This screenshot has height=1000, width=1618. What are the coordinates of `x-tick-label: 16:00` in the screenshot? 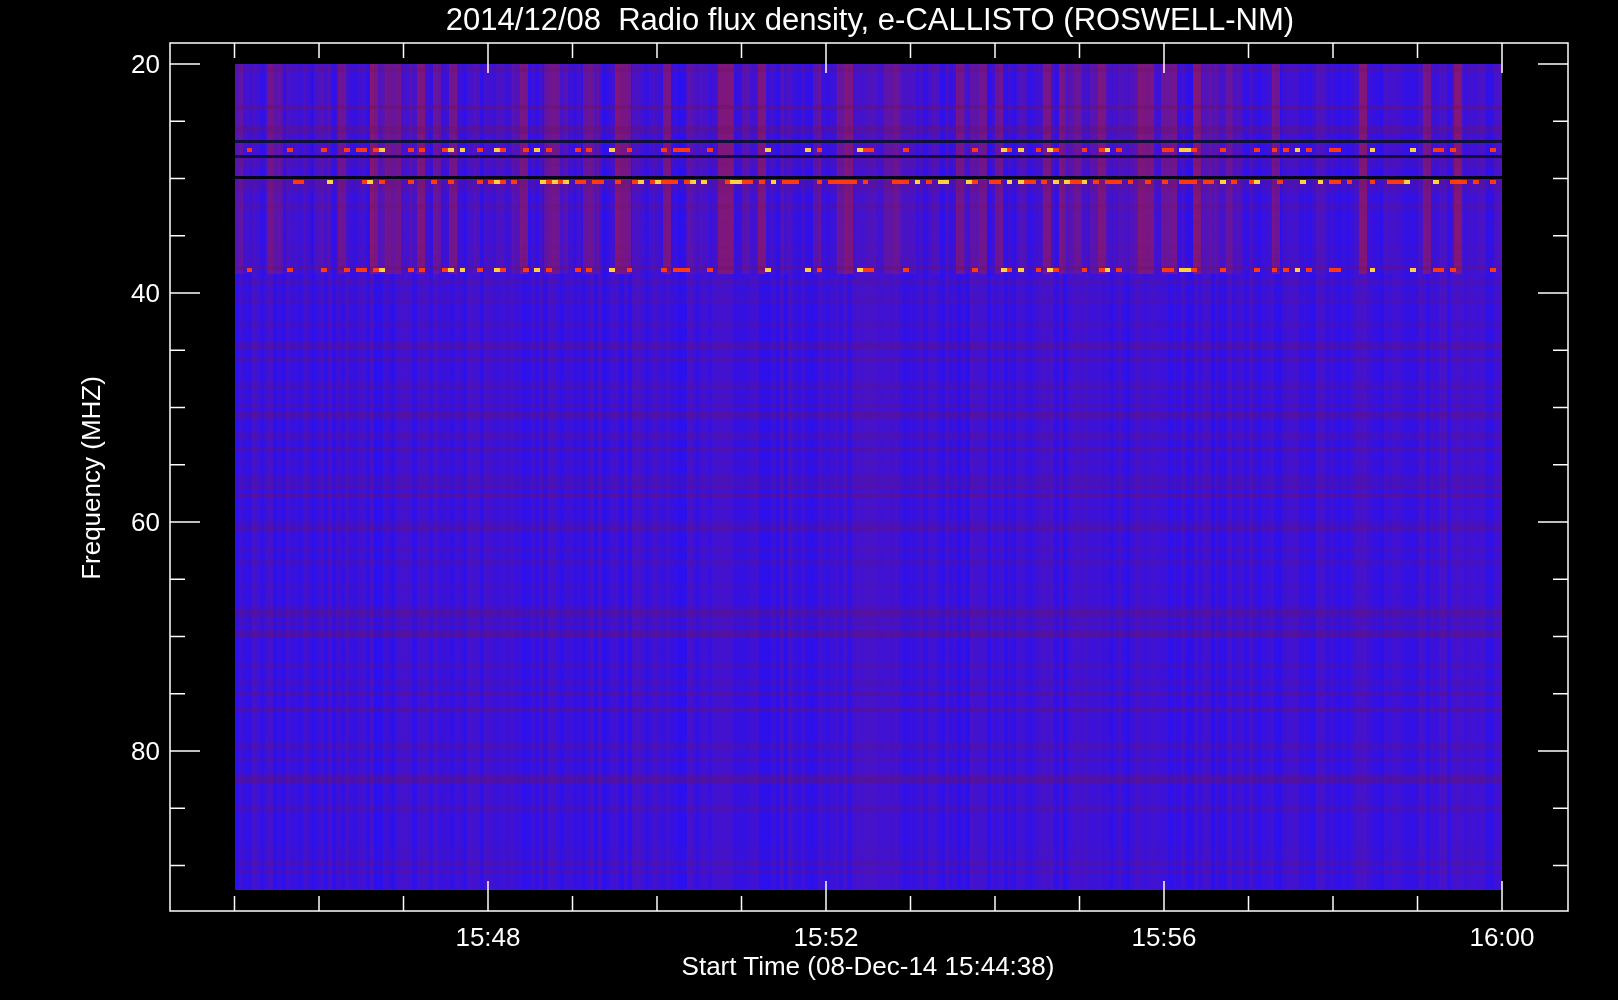 It's located at (1502, 937).